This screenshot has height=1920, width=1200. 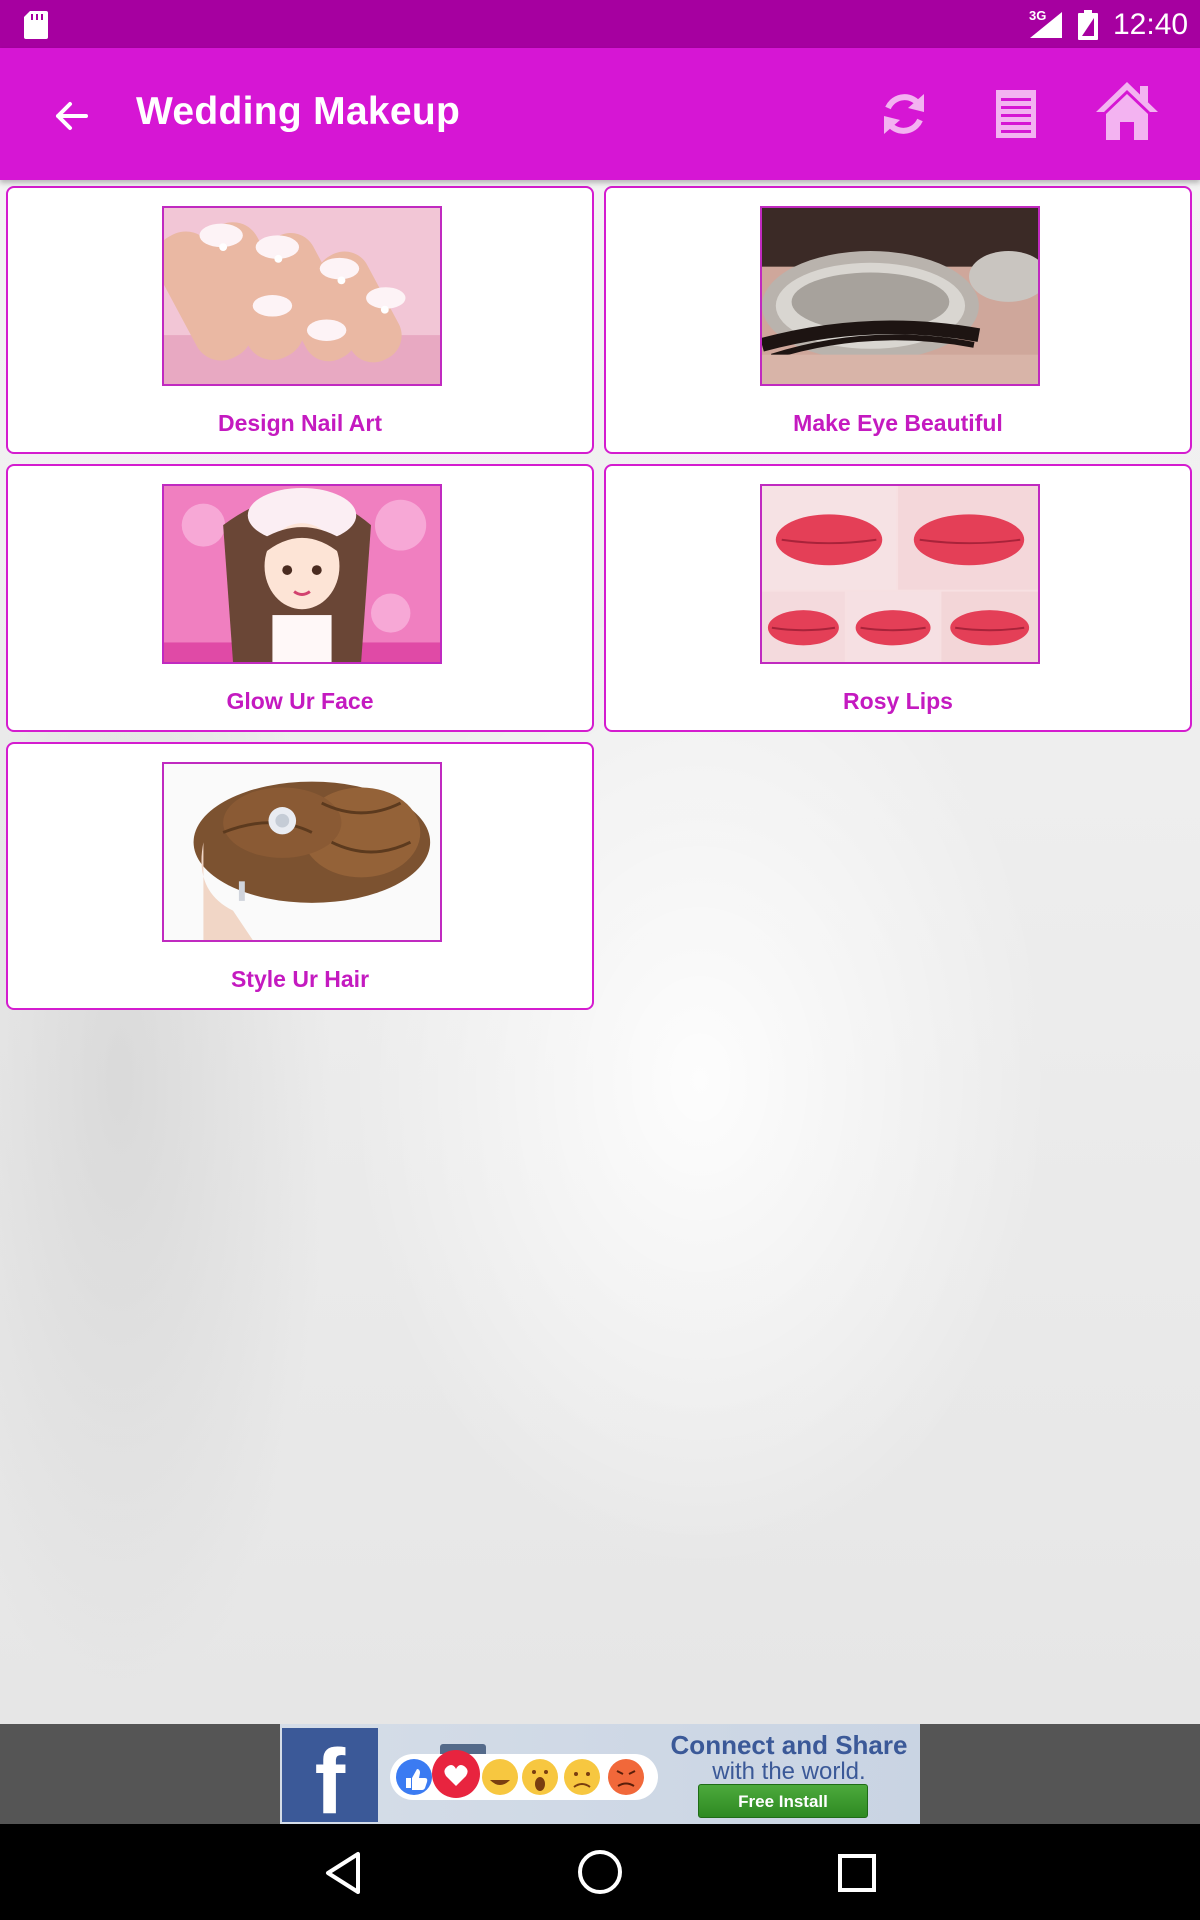 What do you see at coordinates (898, 423) in the screenshot?
I see `card-label: Make Eye Beautiful` at bounding box center [898, 423].